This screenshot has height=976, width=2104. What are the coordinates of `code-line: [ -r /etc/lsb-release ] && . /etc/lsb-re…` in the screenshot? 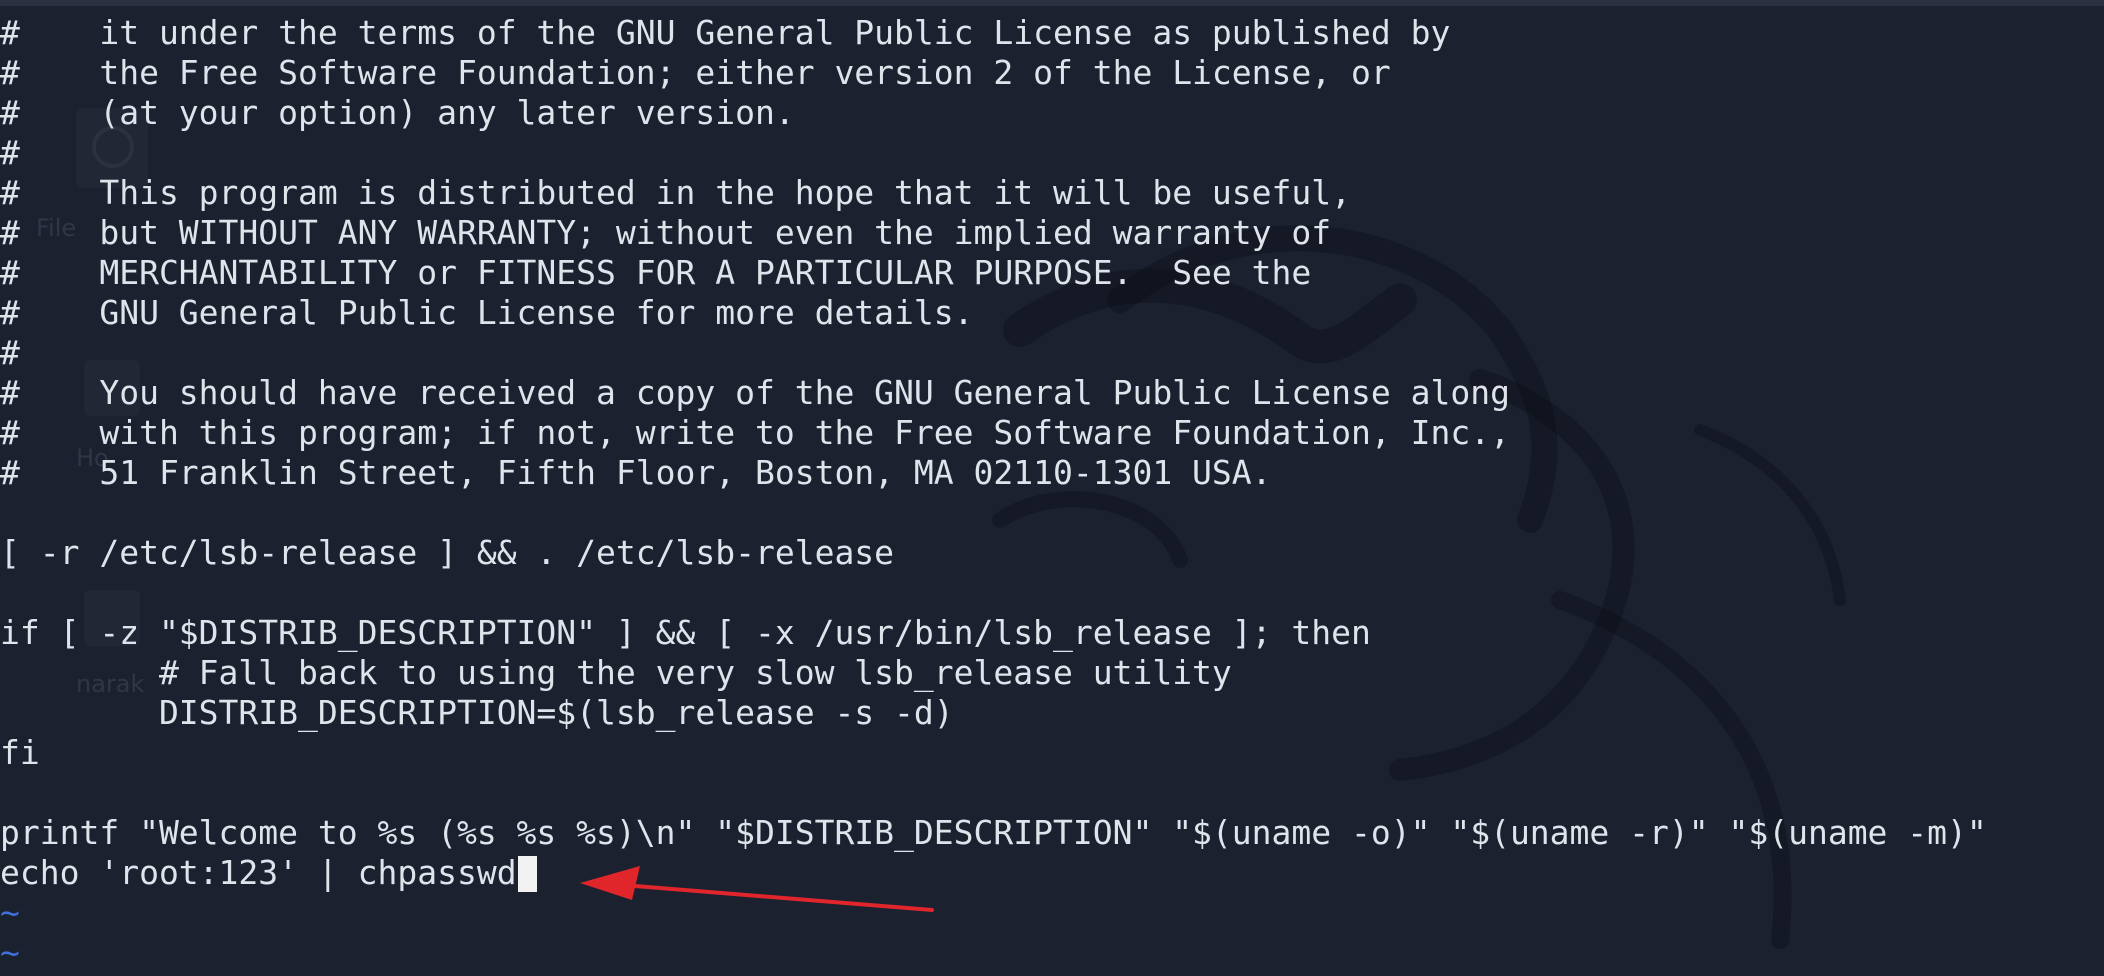 It's located at (447, 552).